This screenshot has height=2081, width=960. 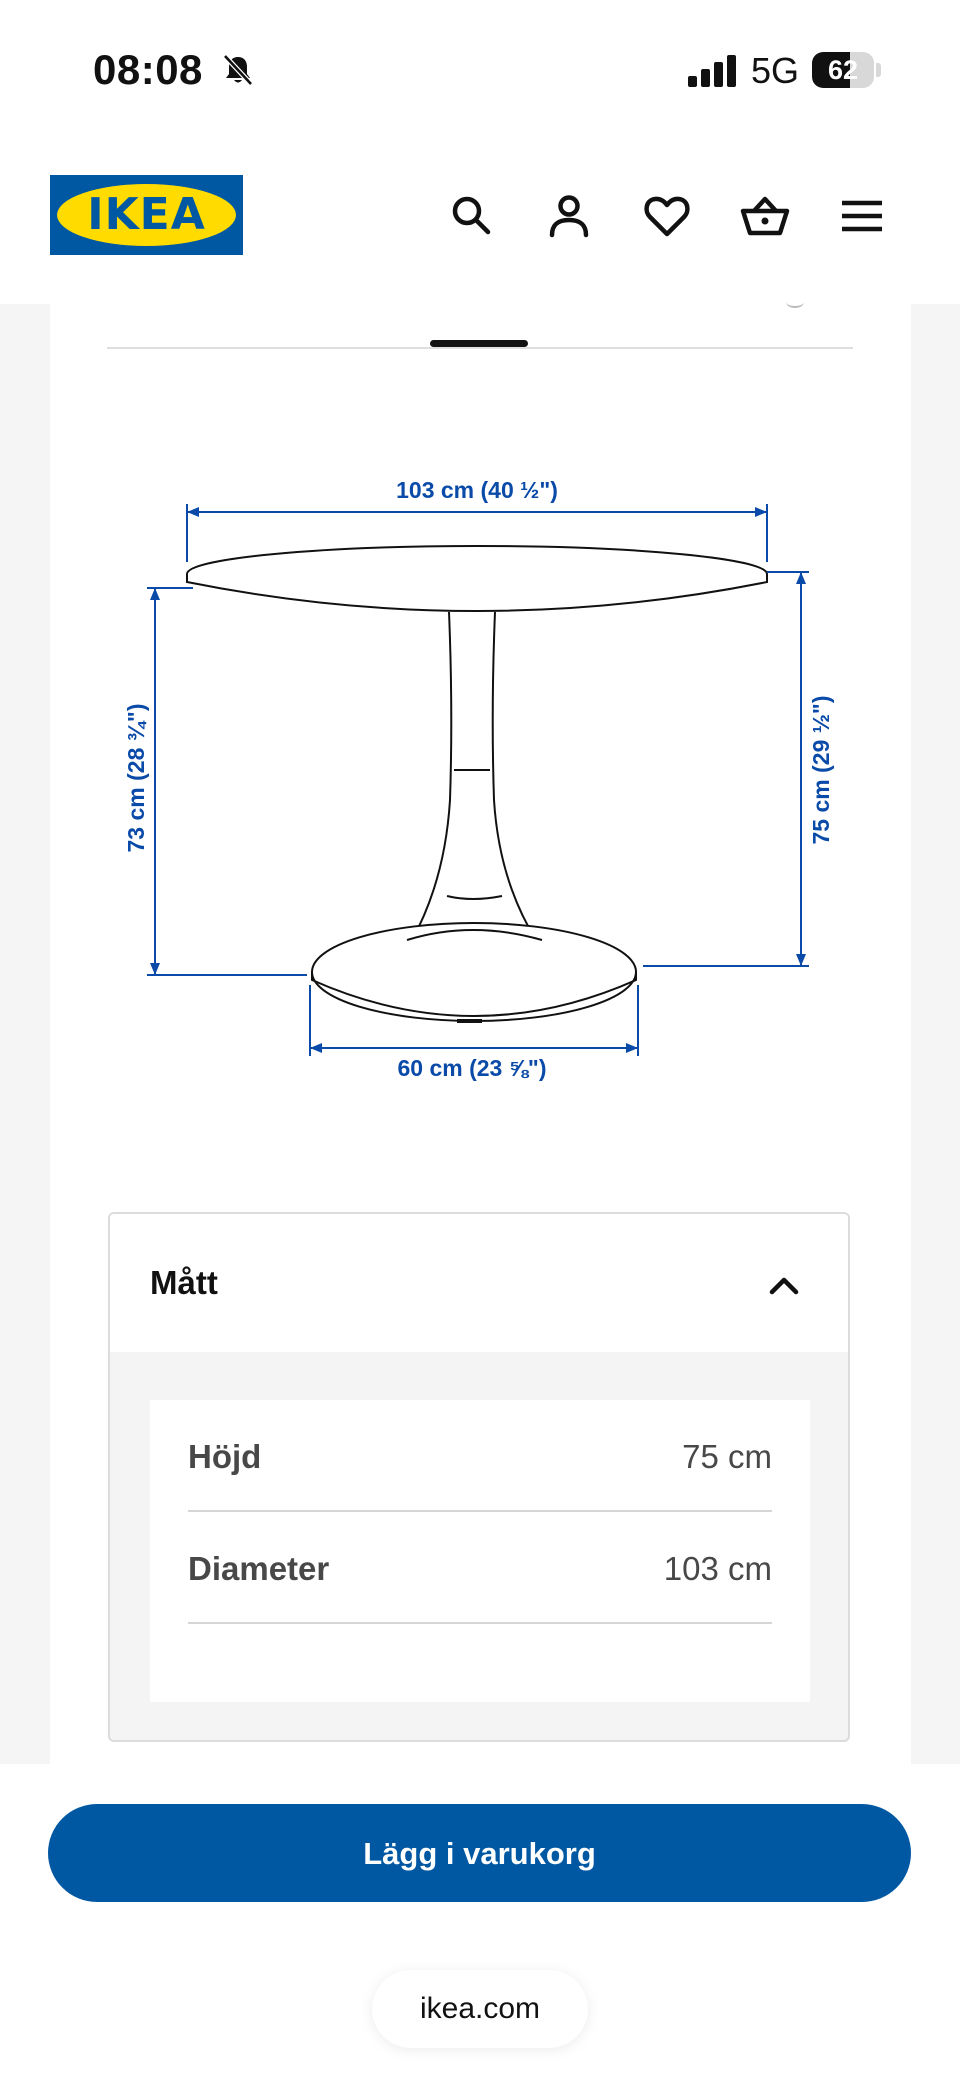 What do you see at coordinates (472, 1068) in the screenshot?
I see `base-width-label: 60 cm (23 ⅝")` at bounding box center [472, 1068].